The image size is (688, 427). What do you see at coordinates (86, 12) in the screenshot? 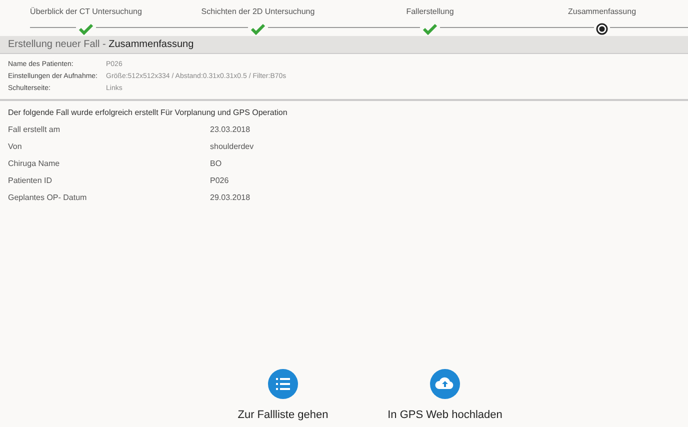
I see `step-label: Überblick der CT Untersuchung` at bounding box center [86, 12].